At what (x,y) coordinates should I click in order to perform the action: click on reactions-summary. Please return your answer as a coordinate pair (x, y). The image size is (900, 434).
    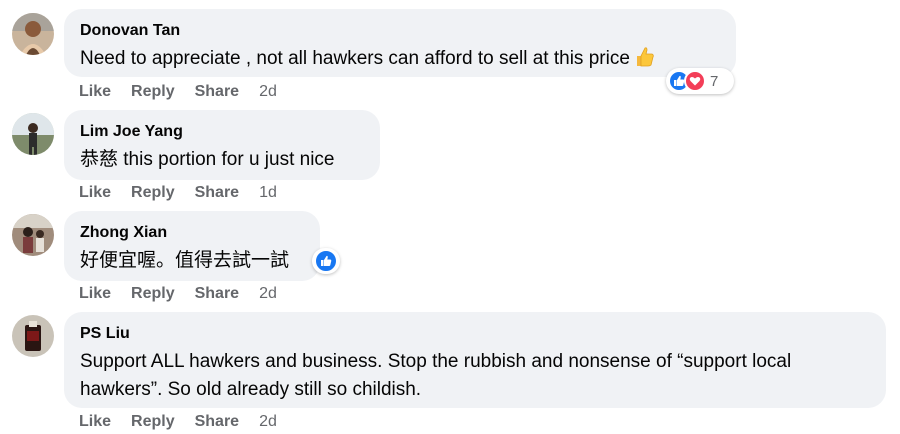
    Looking at the image, I should click on (326, 261).